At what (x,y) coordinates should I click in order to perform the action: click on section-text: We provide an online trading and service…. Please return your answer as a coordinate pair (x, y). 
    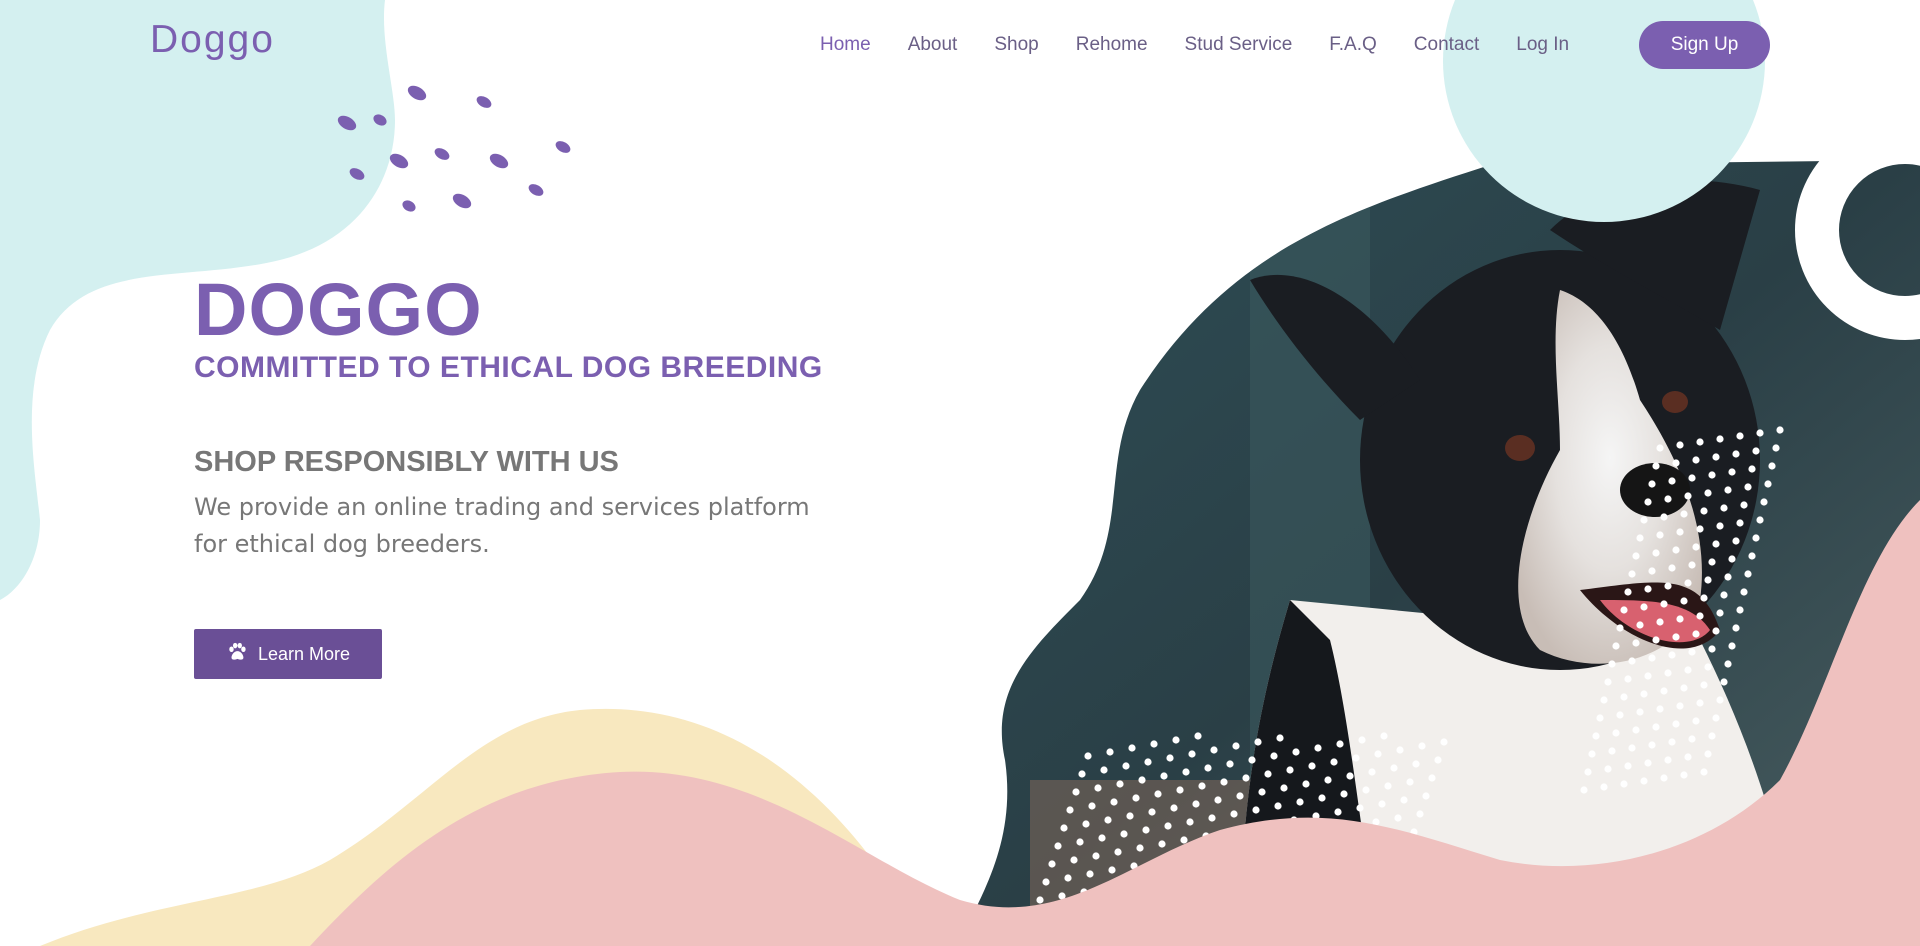
    Looking at the image, I should click on (502, 525).